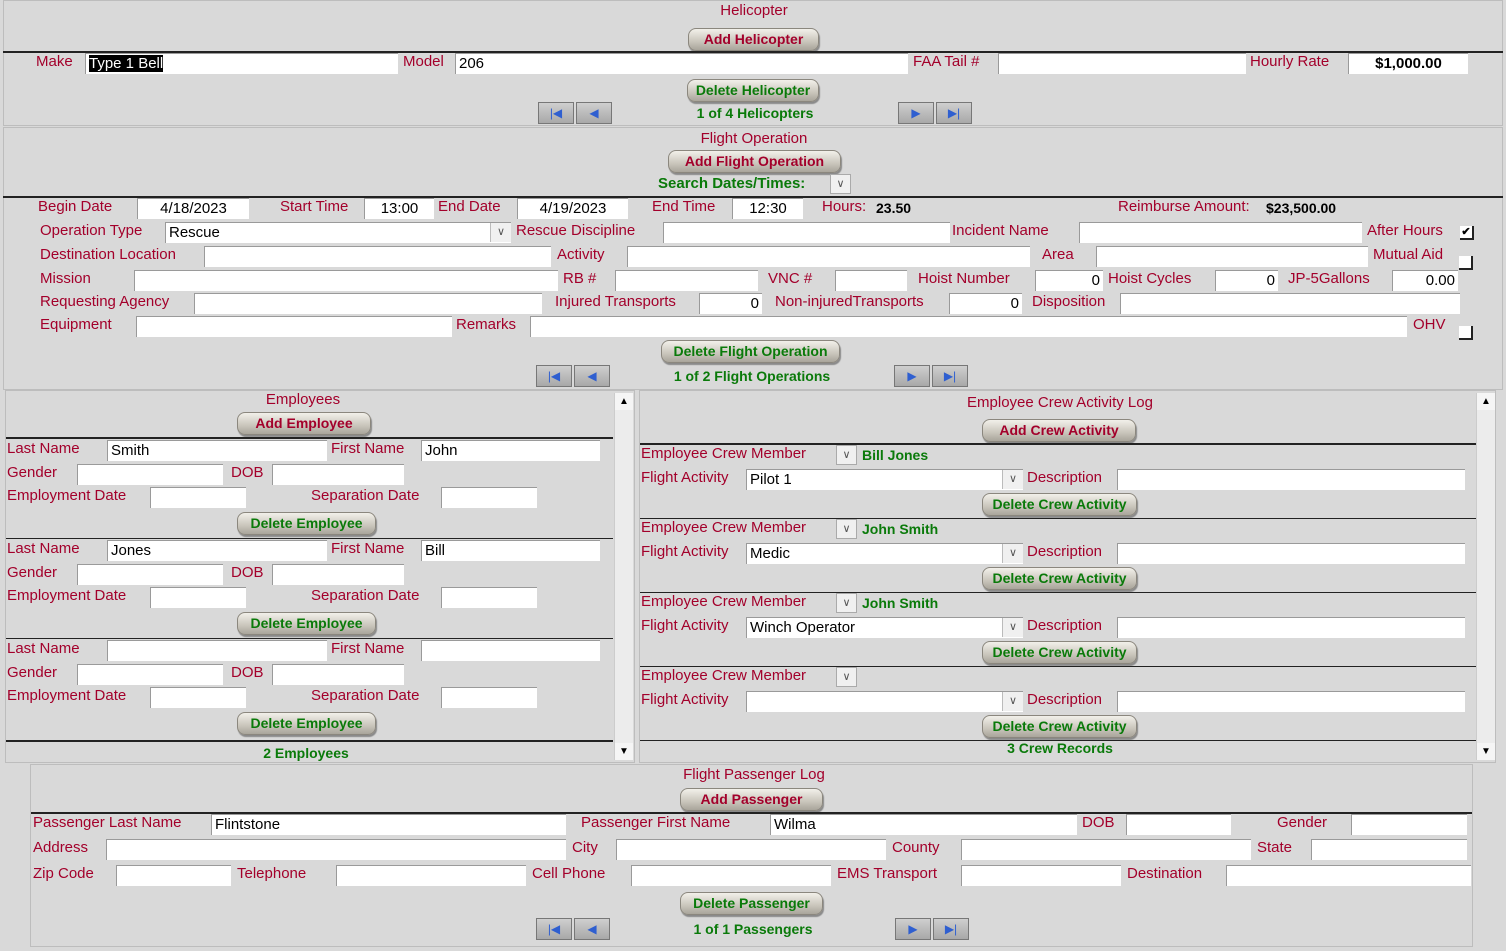  What do you see at coordinates (217, 450) in the screenshot?
I see `last-name-field: Smith` at bounding box center [217, 450].